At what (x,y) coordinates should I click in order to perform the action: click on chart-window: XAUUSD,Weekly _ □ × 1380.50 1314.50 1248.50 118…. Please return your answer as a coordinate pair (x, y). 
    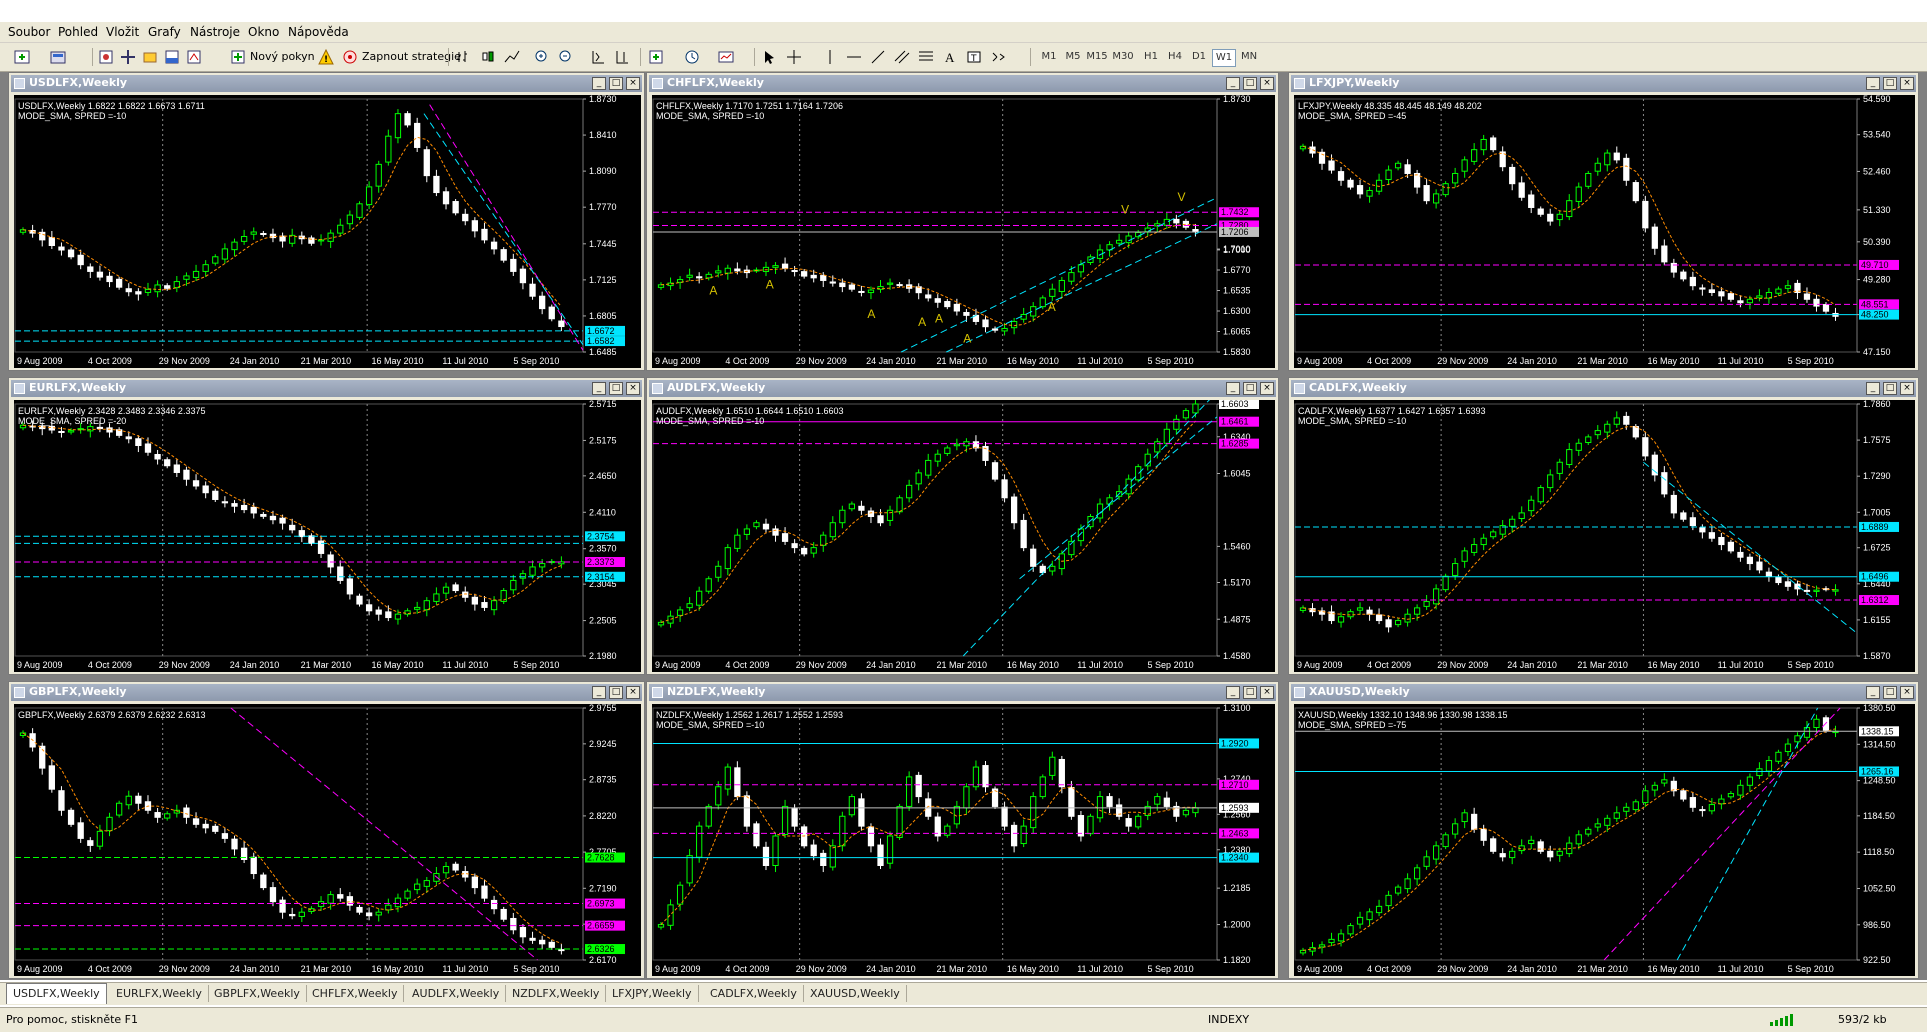
    Looking at the image, I should click on (1603, 830).